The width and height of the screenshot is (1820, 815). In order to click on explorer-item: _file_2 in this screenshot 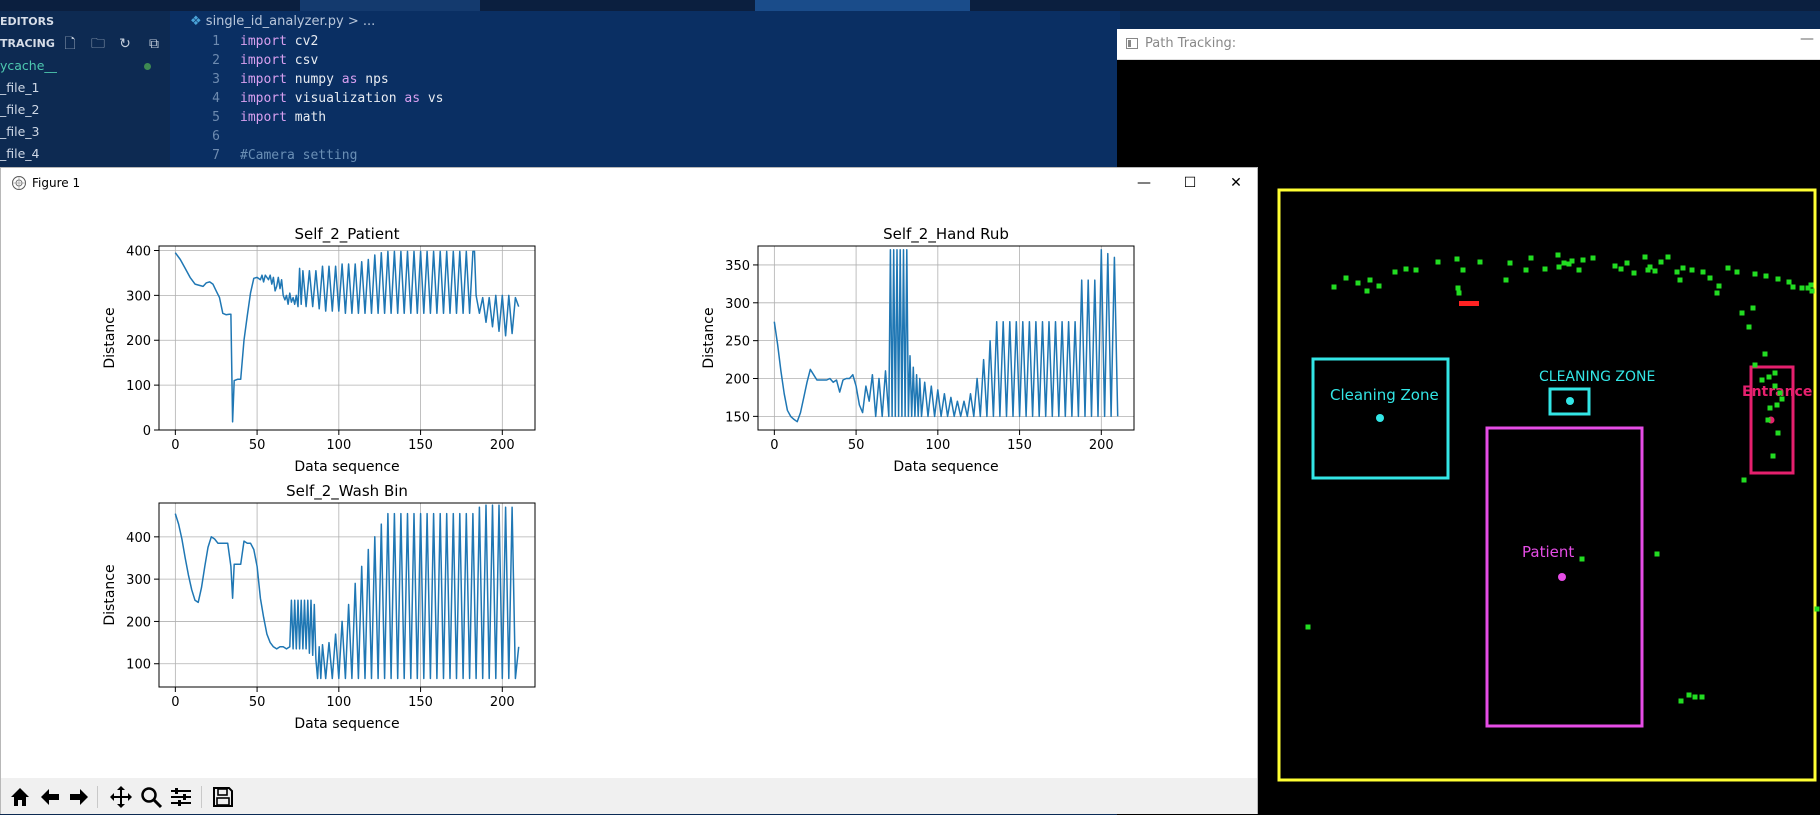, I will do `click(20, 109)`.